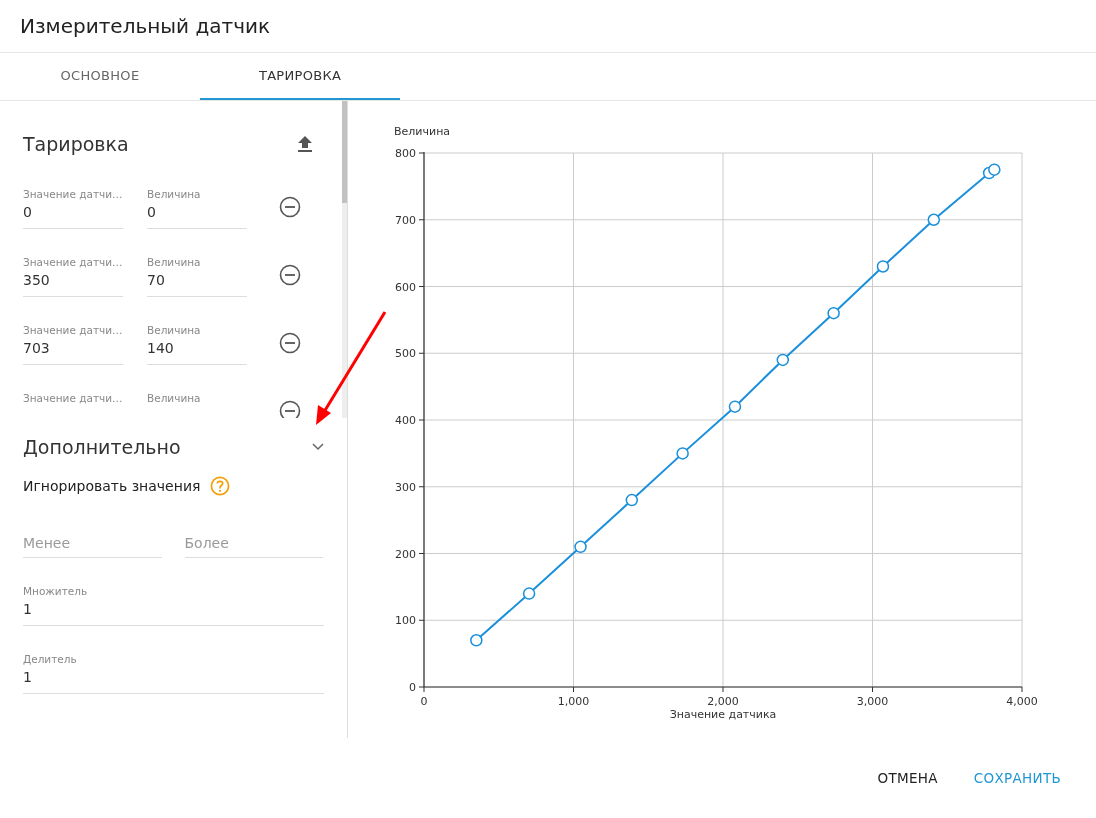 The height and width of the screenshot is (818, 1096). I want to click on chevron-down-icon, so click(318, 447).